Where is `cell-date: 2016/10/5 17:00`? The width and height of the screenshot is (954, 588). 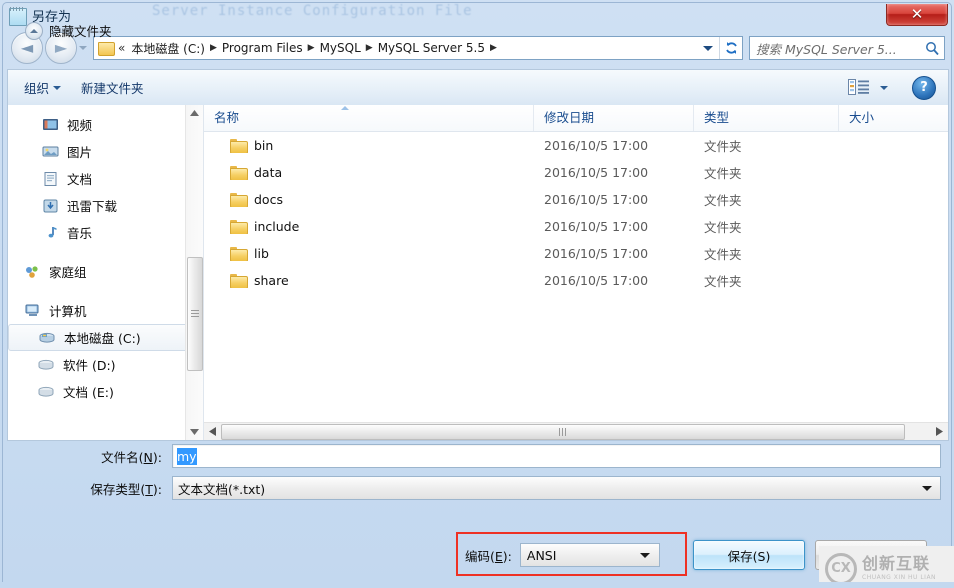
cell-date: 2016/10/5 17:00 is located at coordinates (596, 145).